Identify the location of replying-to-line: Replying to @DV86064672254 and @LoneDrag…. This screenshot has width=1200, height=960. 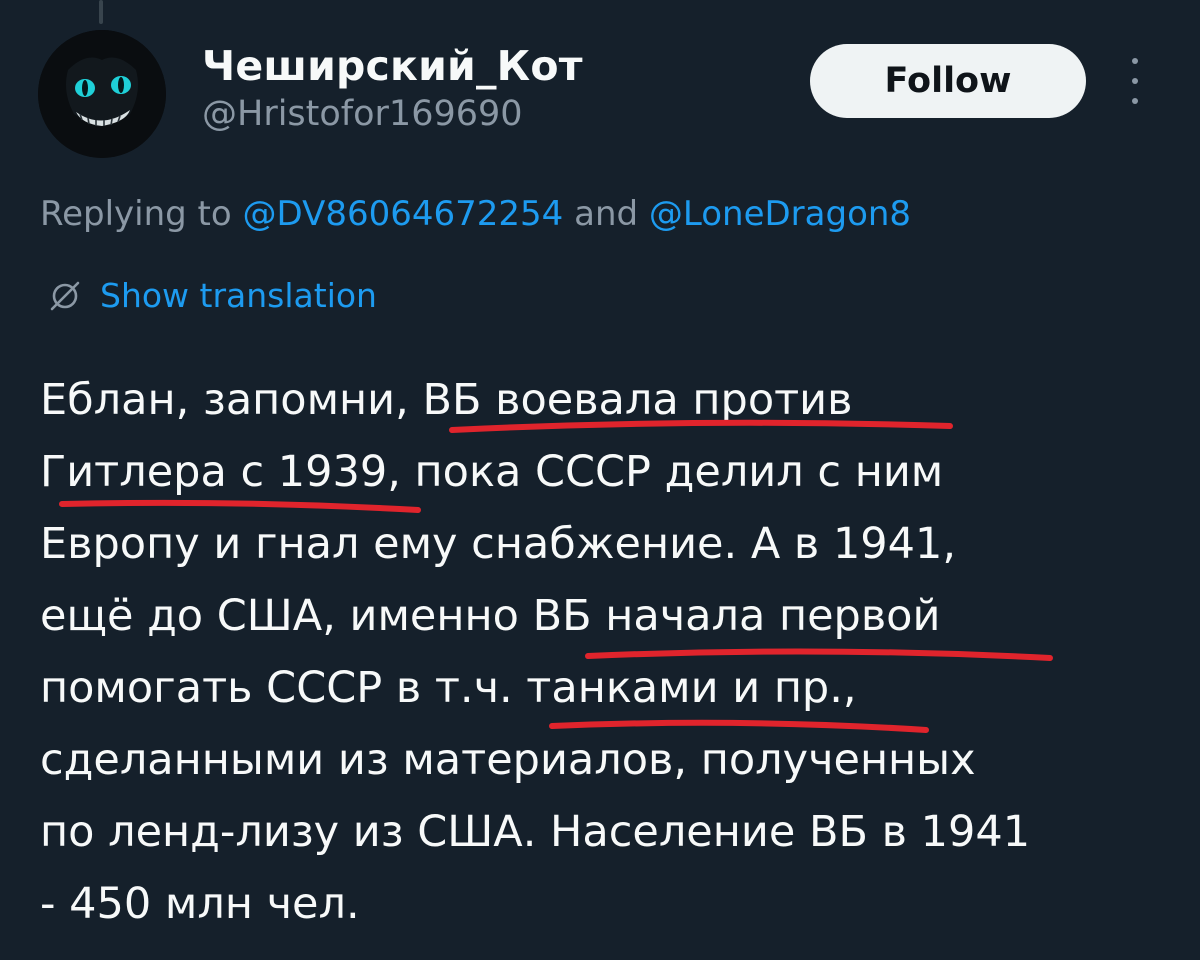
(475, 214).